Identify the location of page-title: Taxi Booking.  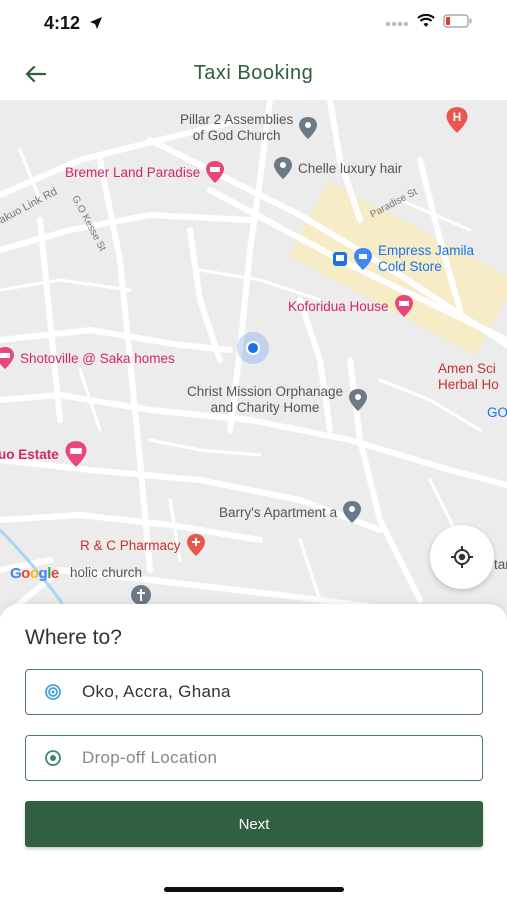
(253, 73).